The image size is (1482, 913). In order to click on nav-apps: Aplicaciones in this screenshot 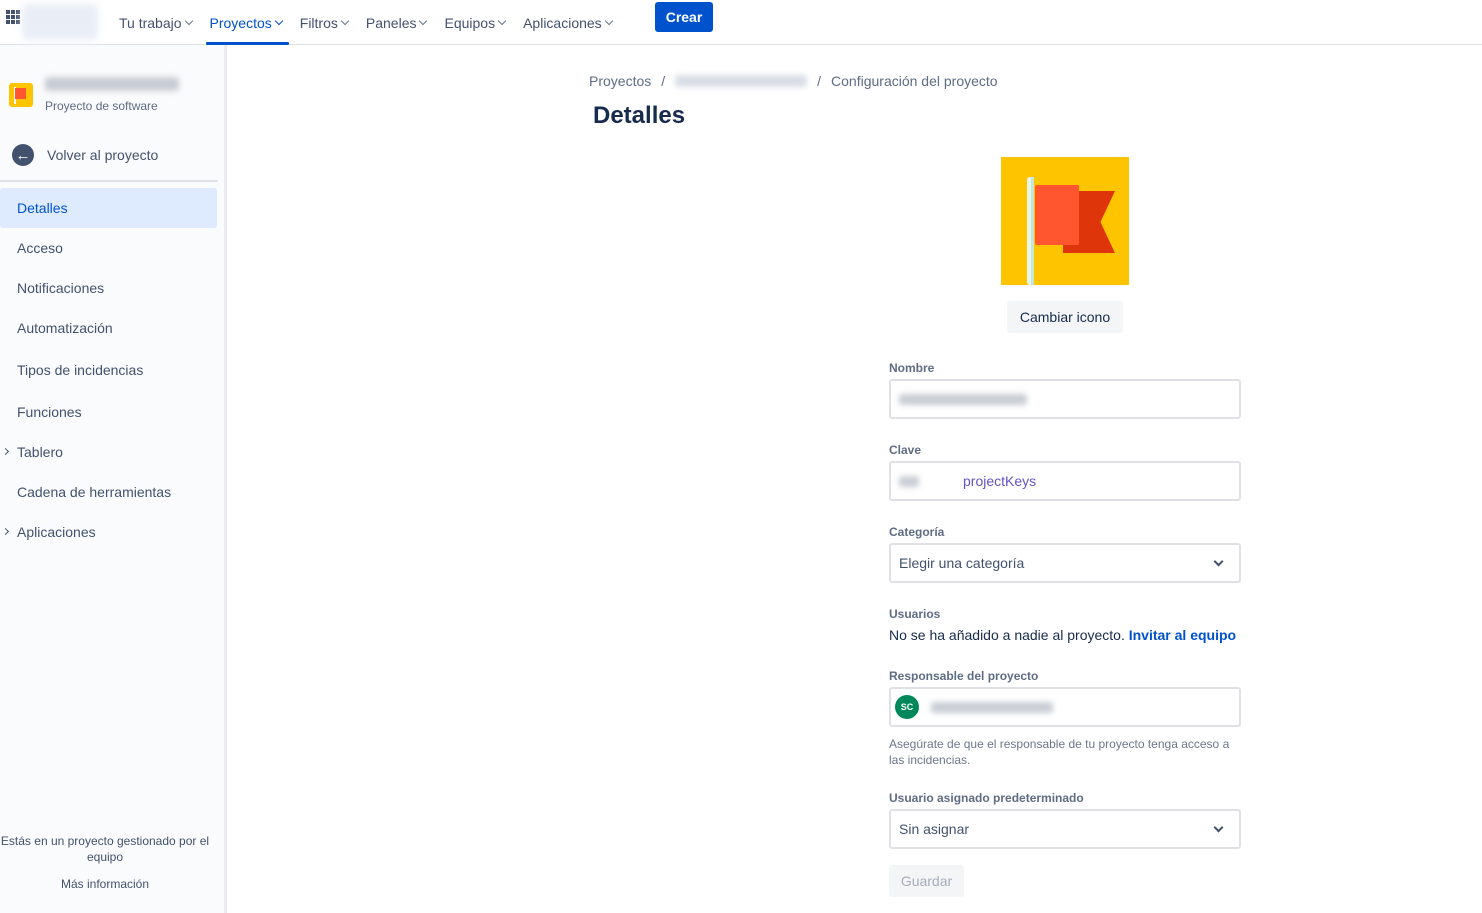, I will do `click(567, 22)`.